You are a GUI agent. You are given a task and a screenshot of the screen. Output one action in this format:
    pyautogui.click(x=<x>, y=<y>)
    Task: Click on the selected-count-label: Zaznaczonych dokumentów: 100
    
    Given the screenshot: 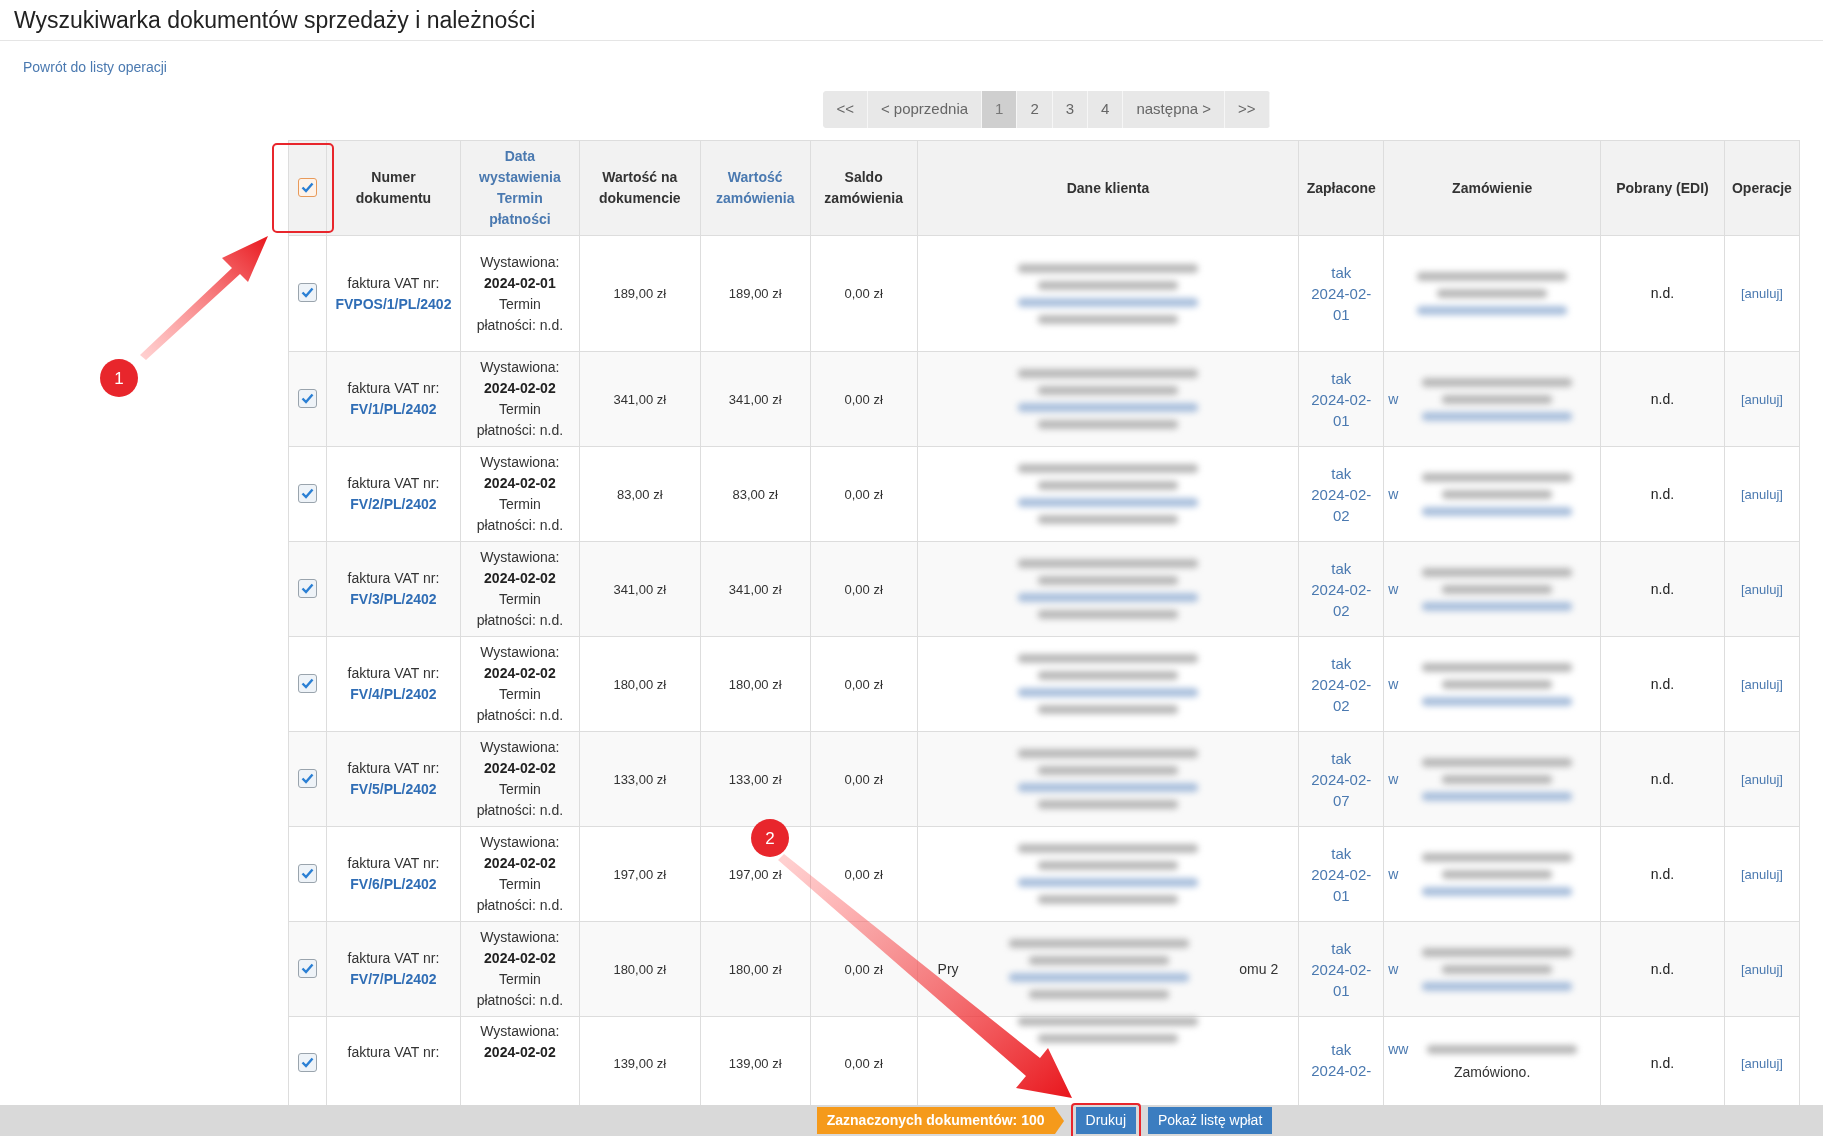 What is the action you would take?
    pyautogui.click(x=940, y=1120)
    